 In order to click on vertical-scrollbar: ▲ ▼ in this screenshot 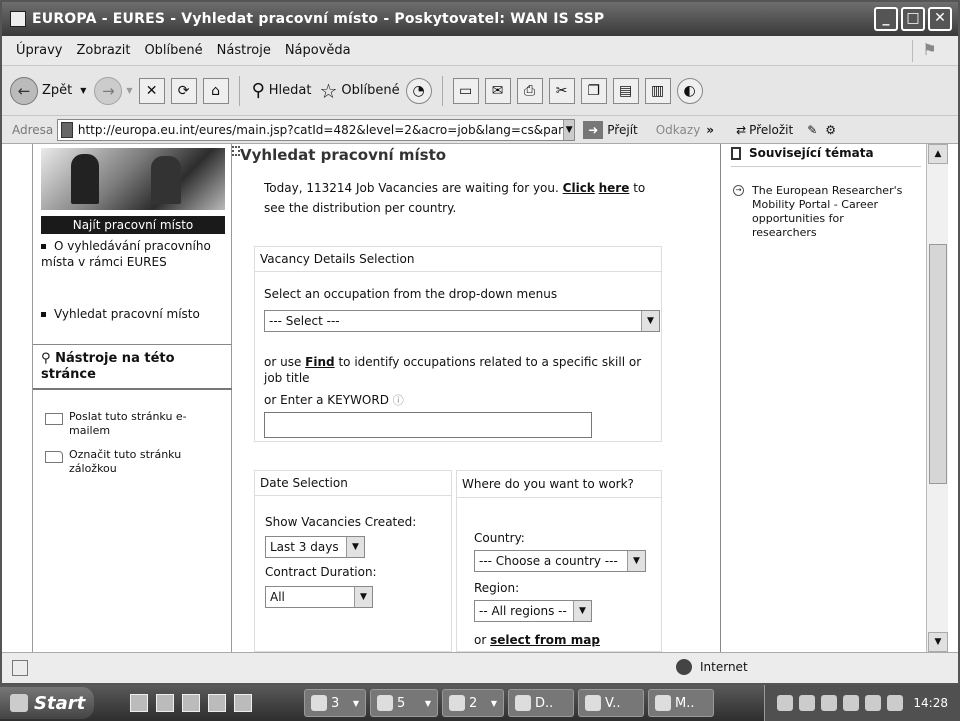, I will do `click(937, 398)`.